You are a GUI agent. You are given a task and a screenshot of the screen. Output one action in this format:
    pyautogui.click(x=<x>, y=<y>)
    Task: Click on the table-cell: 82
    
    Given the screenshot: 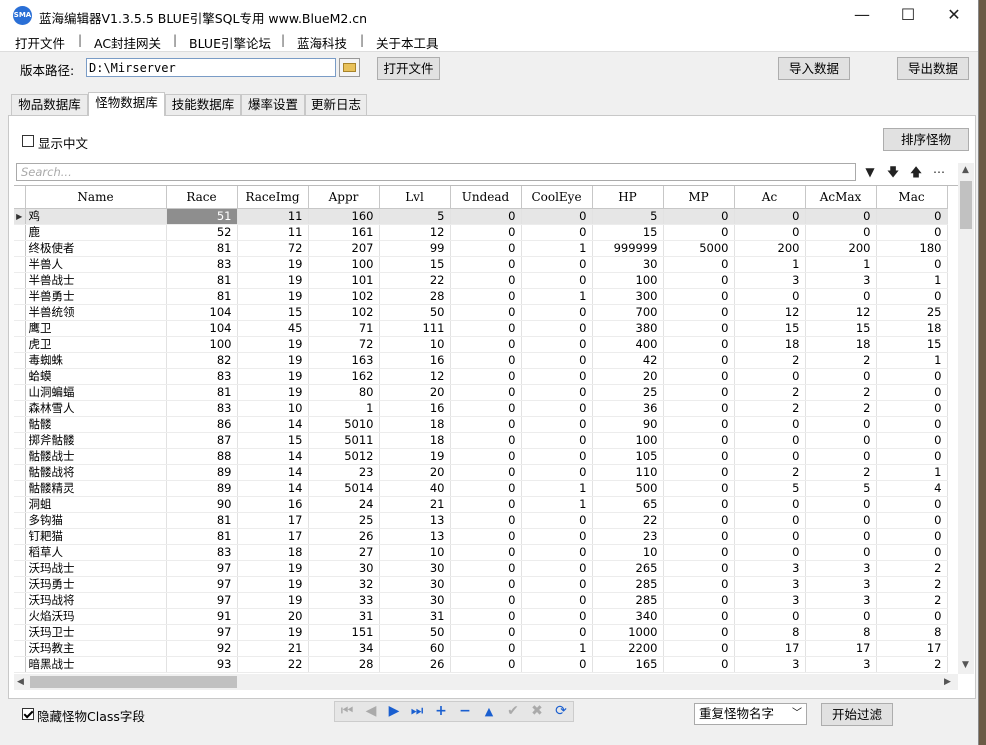 What is the action you would take?
    pyautogui.click(x=202, y=360)
    